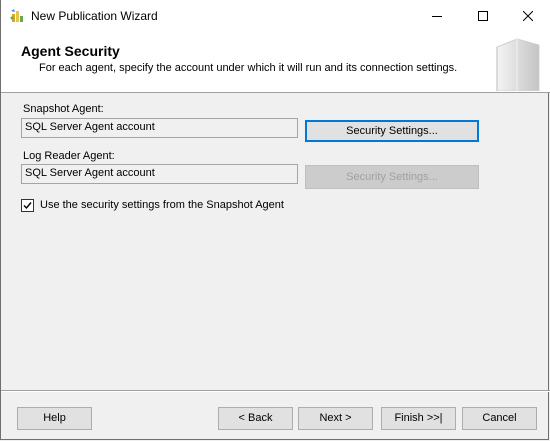 The width and height of the screenshot is (550, 441). I want to click on close-button, so click(527, 15).